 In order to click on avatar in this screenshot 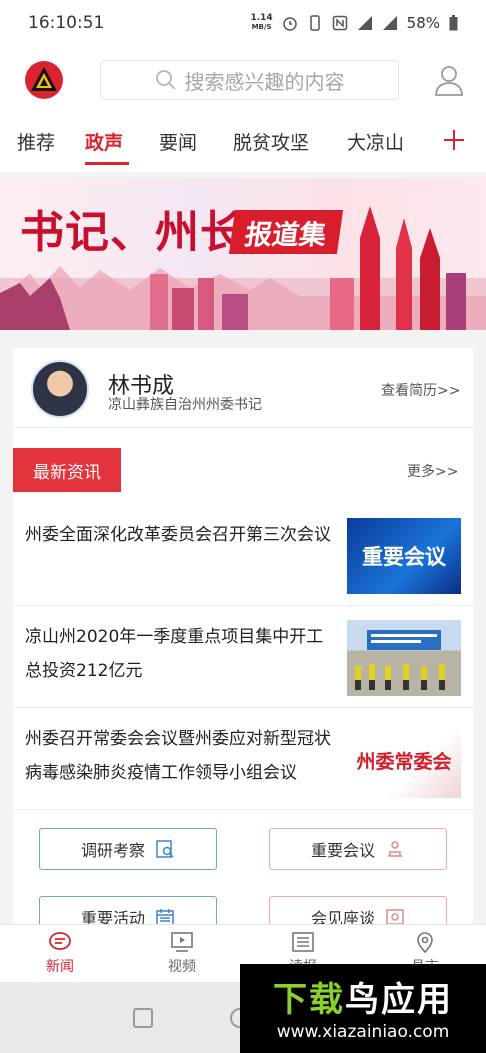, I will do `click(60, 389)`.